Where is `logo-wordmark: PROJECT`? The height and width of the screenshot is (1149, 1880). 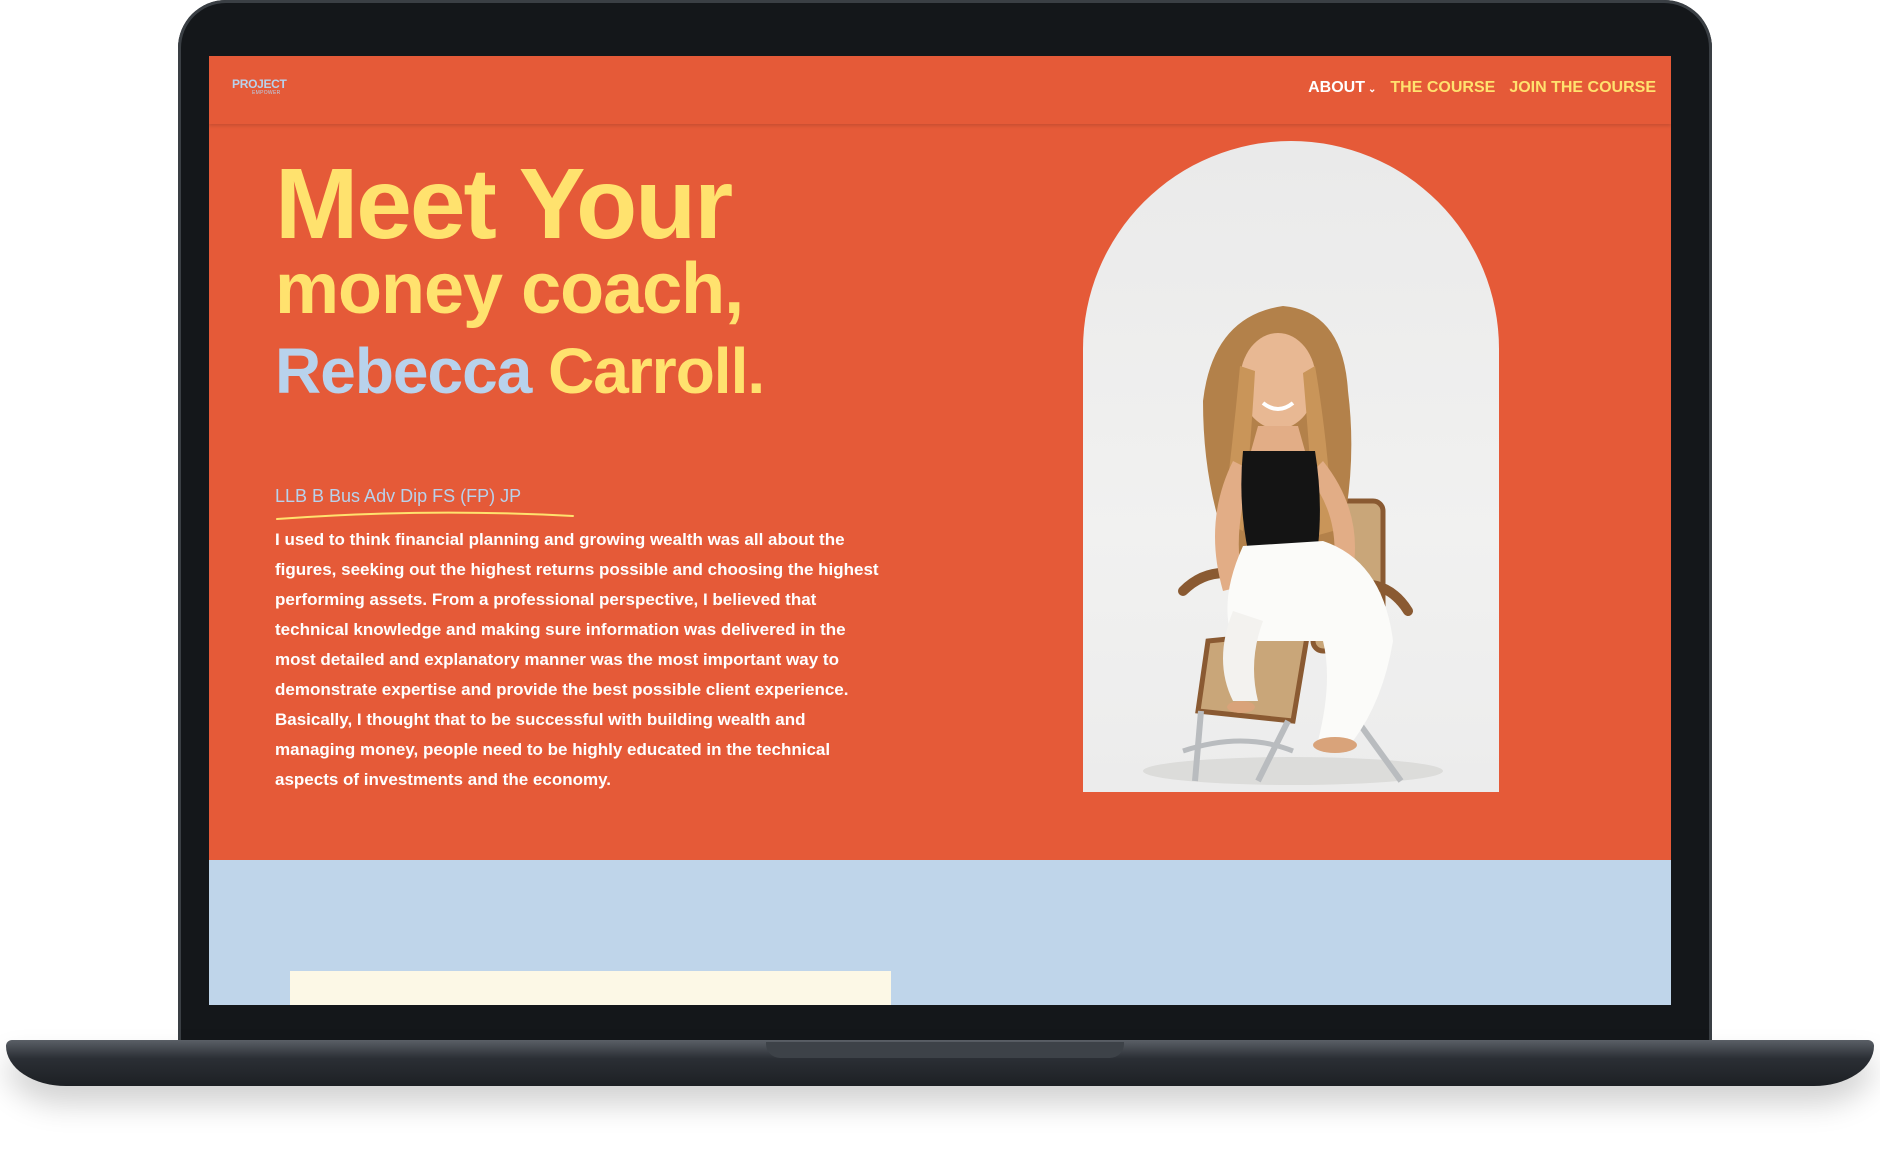 logo-wordmark: PROJECT is located at coordinates (259, 84).